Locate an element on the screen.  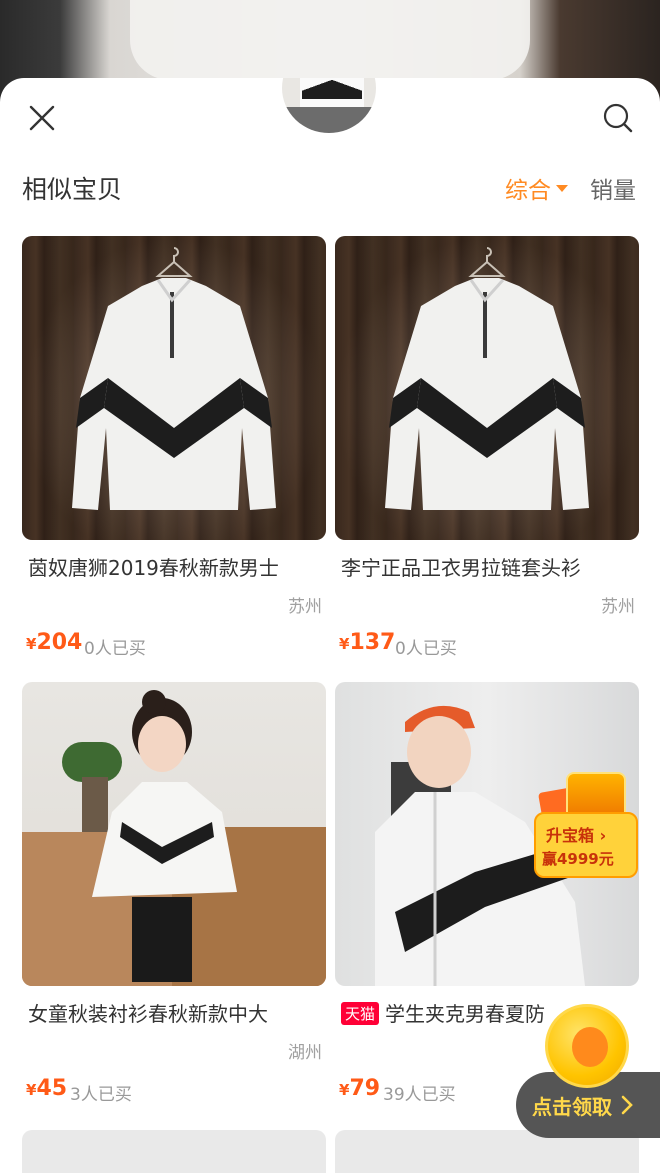
sort-sales-label: 销量 is located at coordinates (613, 191).